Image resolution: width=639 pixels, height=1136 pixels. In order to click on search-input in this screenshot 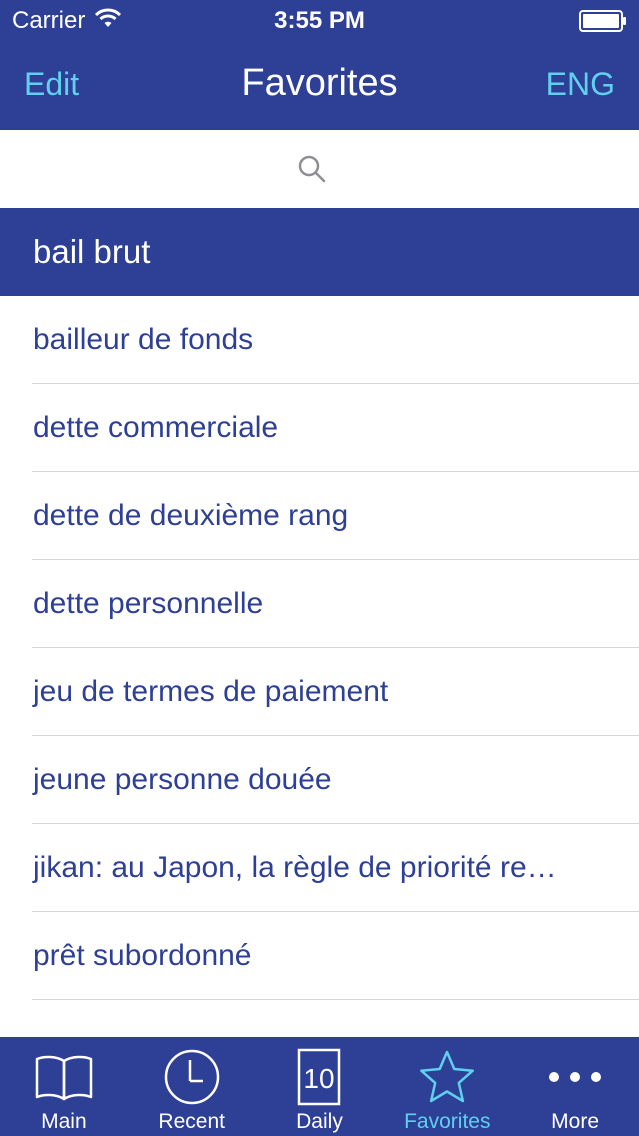, I will do `click(319, 169)`.